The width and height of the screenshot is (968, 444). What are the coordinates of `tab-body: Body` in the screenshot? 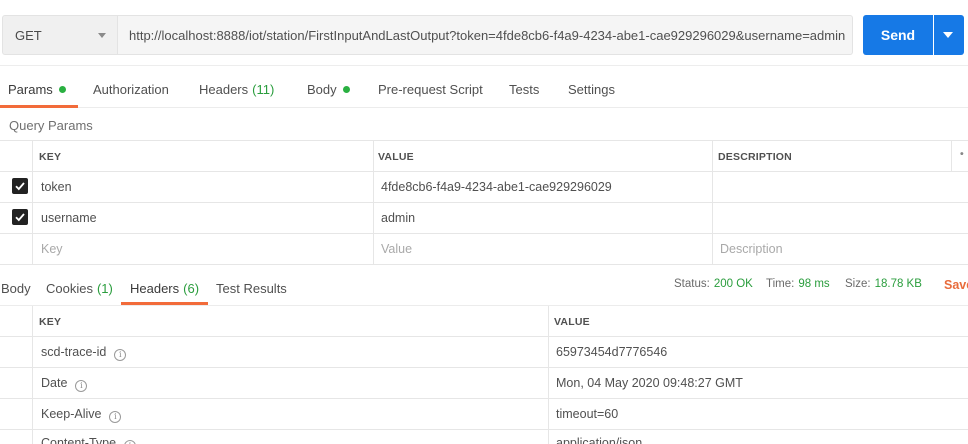 It's located at (328, 89).